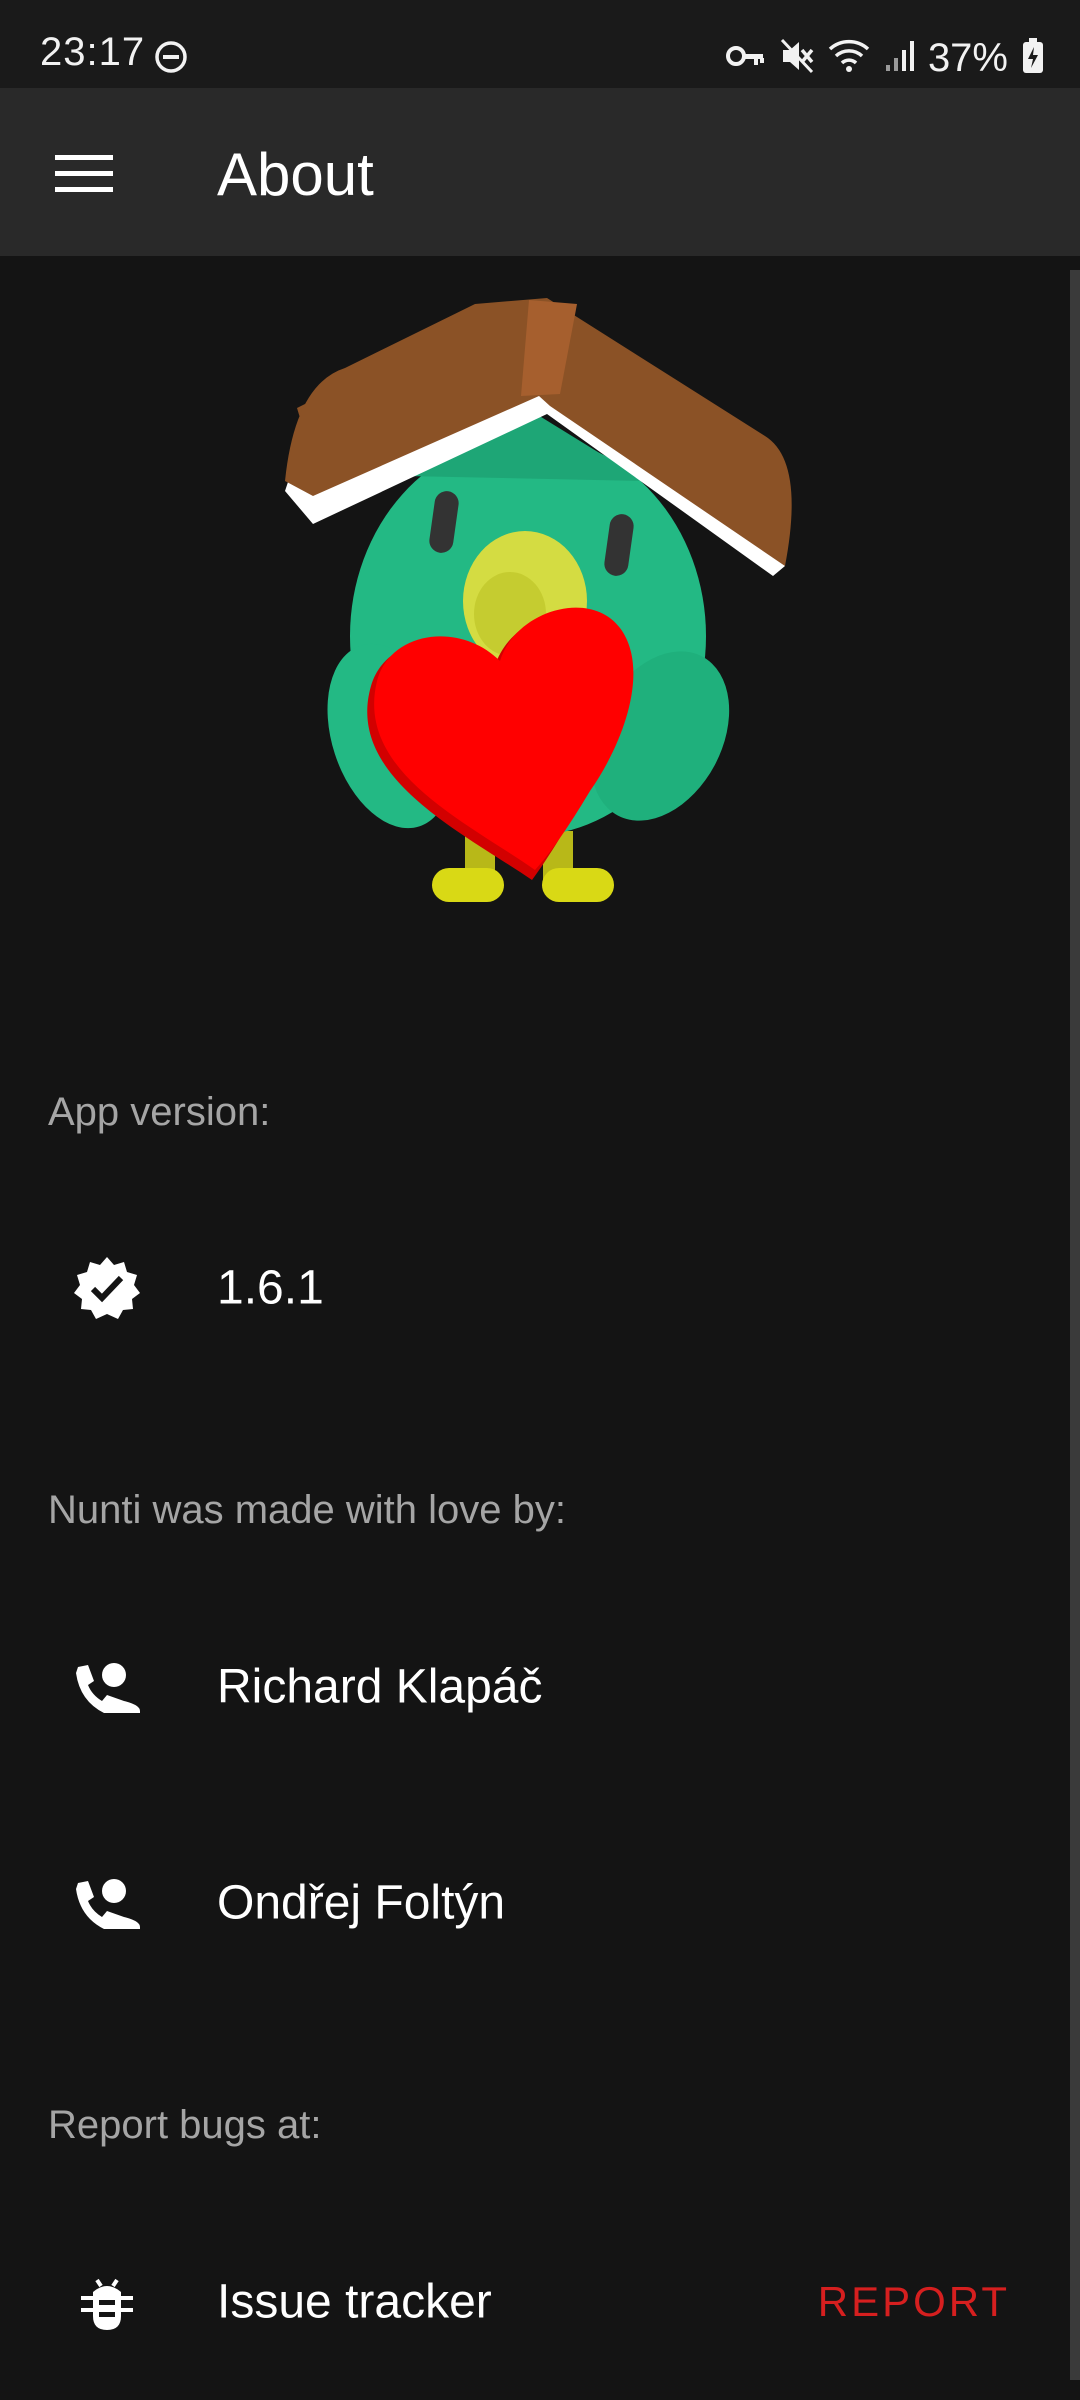 Image resolution: width=1080 pixels, height=2400 pixels. What do you see at coordinates (540, 172) in the screenshot?
I see `app-bar: About` at bounding box center [540, 172].